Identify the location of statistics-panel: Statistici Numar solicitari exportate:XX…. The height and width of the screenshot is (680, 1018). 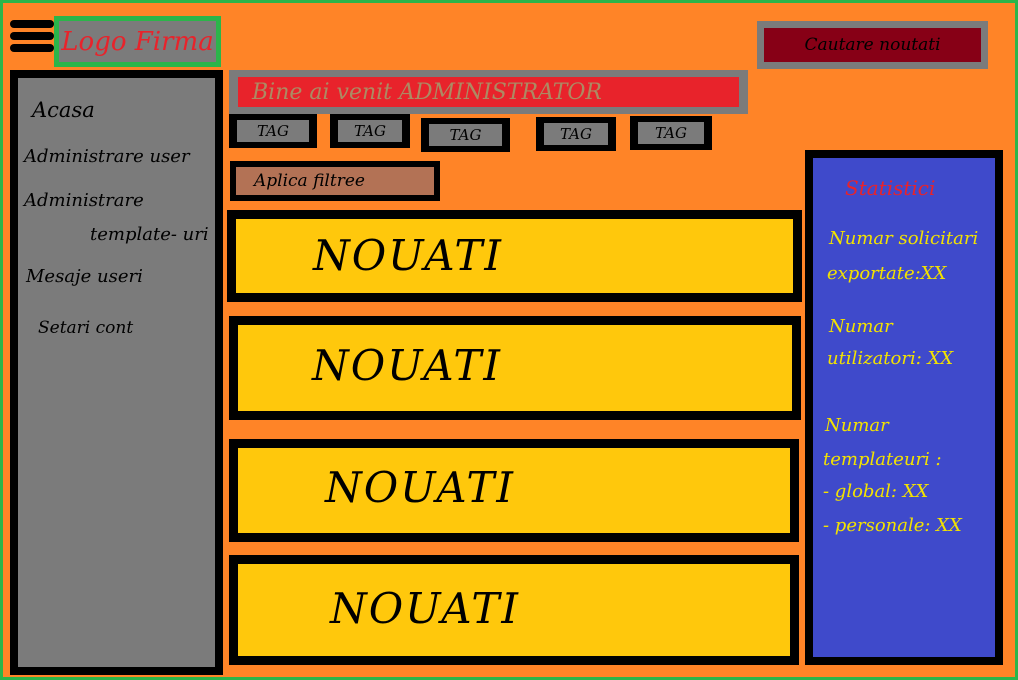
(904, 407).